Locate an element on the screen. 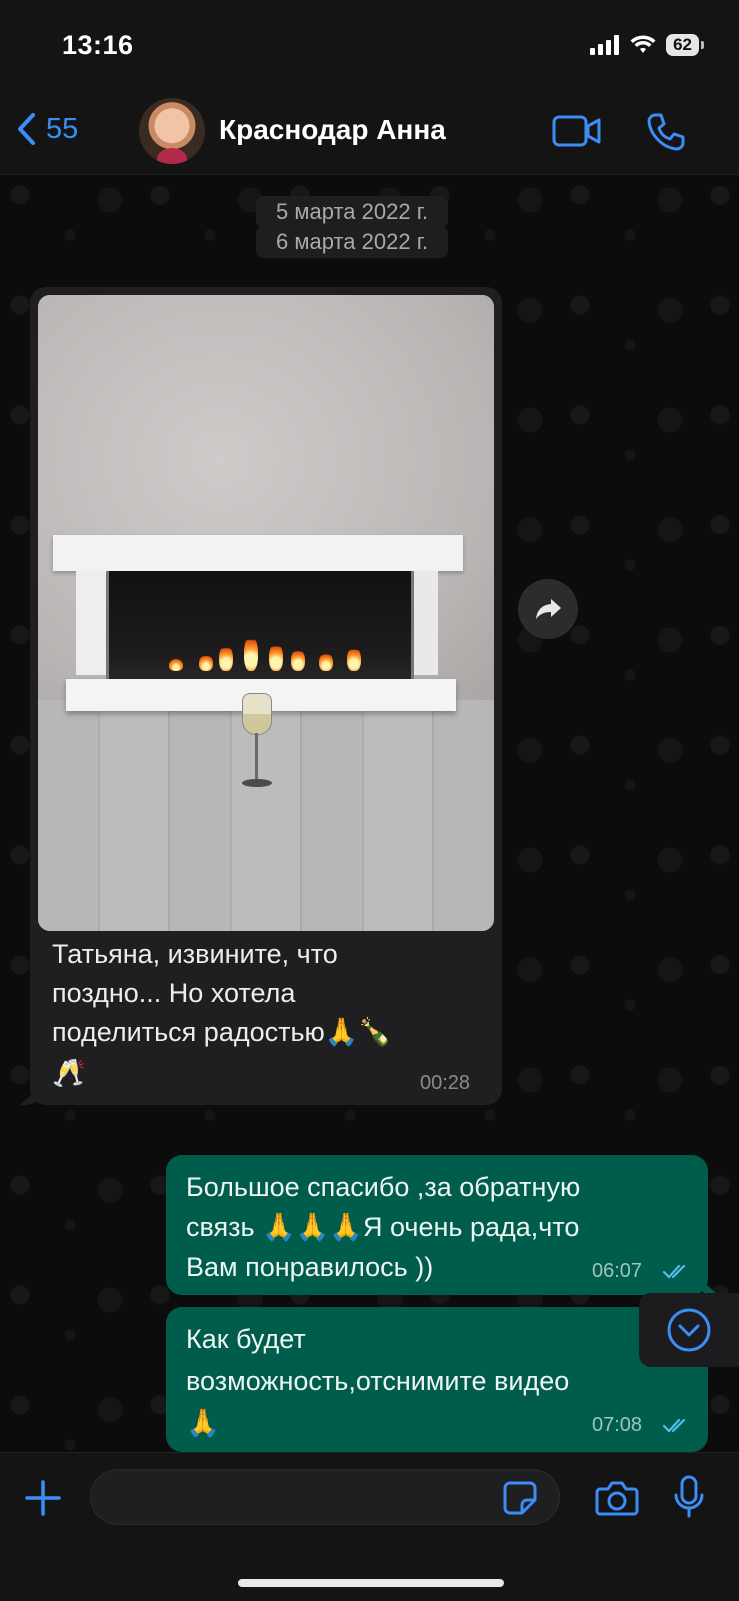  date-separator: 5 марта 2022 г. is located at coordinates (352, 212).